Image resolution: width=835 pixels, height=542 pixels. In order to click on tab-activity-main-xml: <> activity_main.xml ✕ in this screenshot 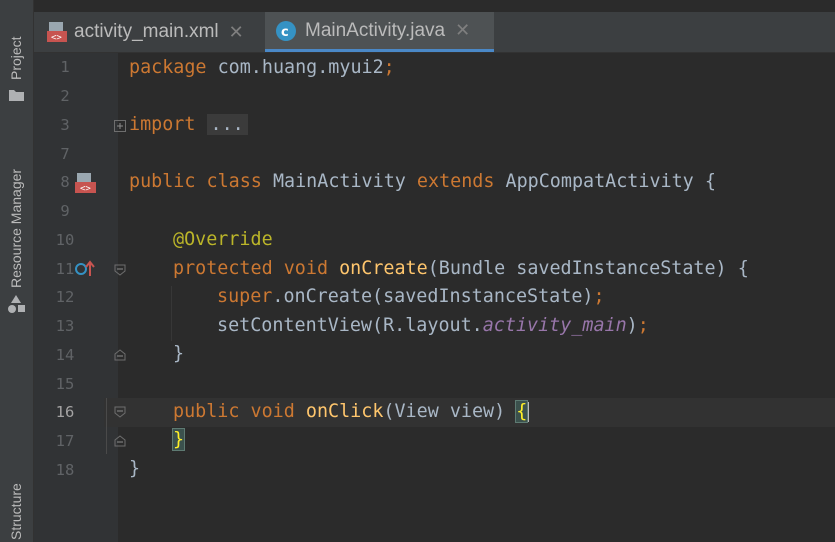, I will do `click(155, 32)`.